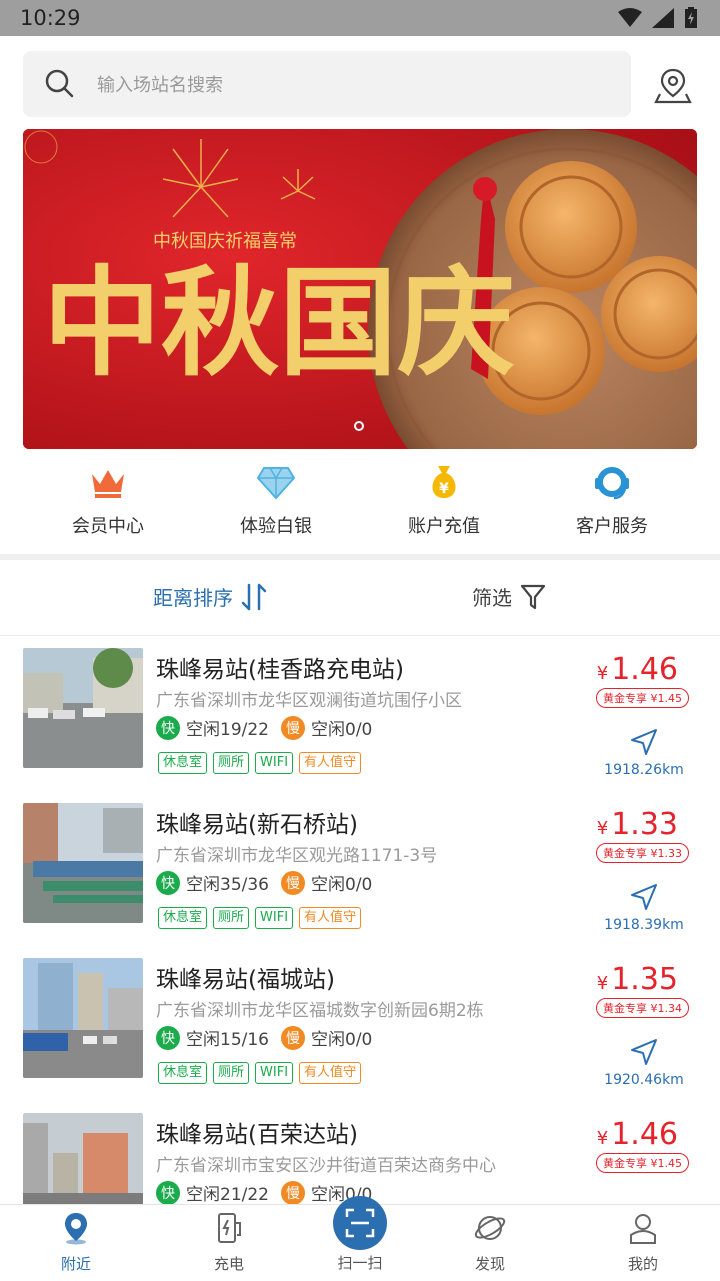 The height and width of the screenshot is (1281, 720). I want to click on station-availability: 快 空闲19/22 慢 空闲0/0, so click(264, 727).